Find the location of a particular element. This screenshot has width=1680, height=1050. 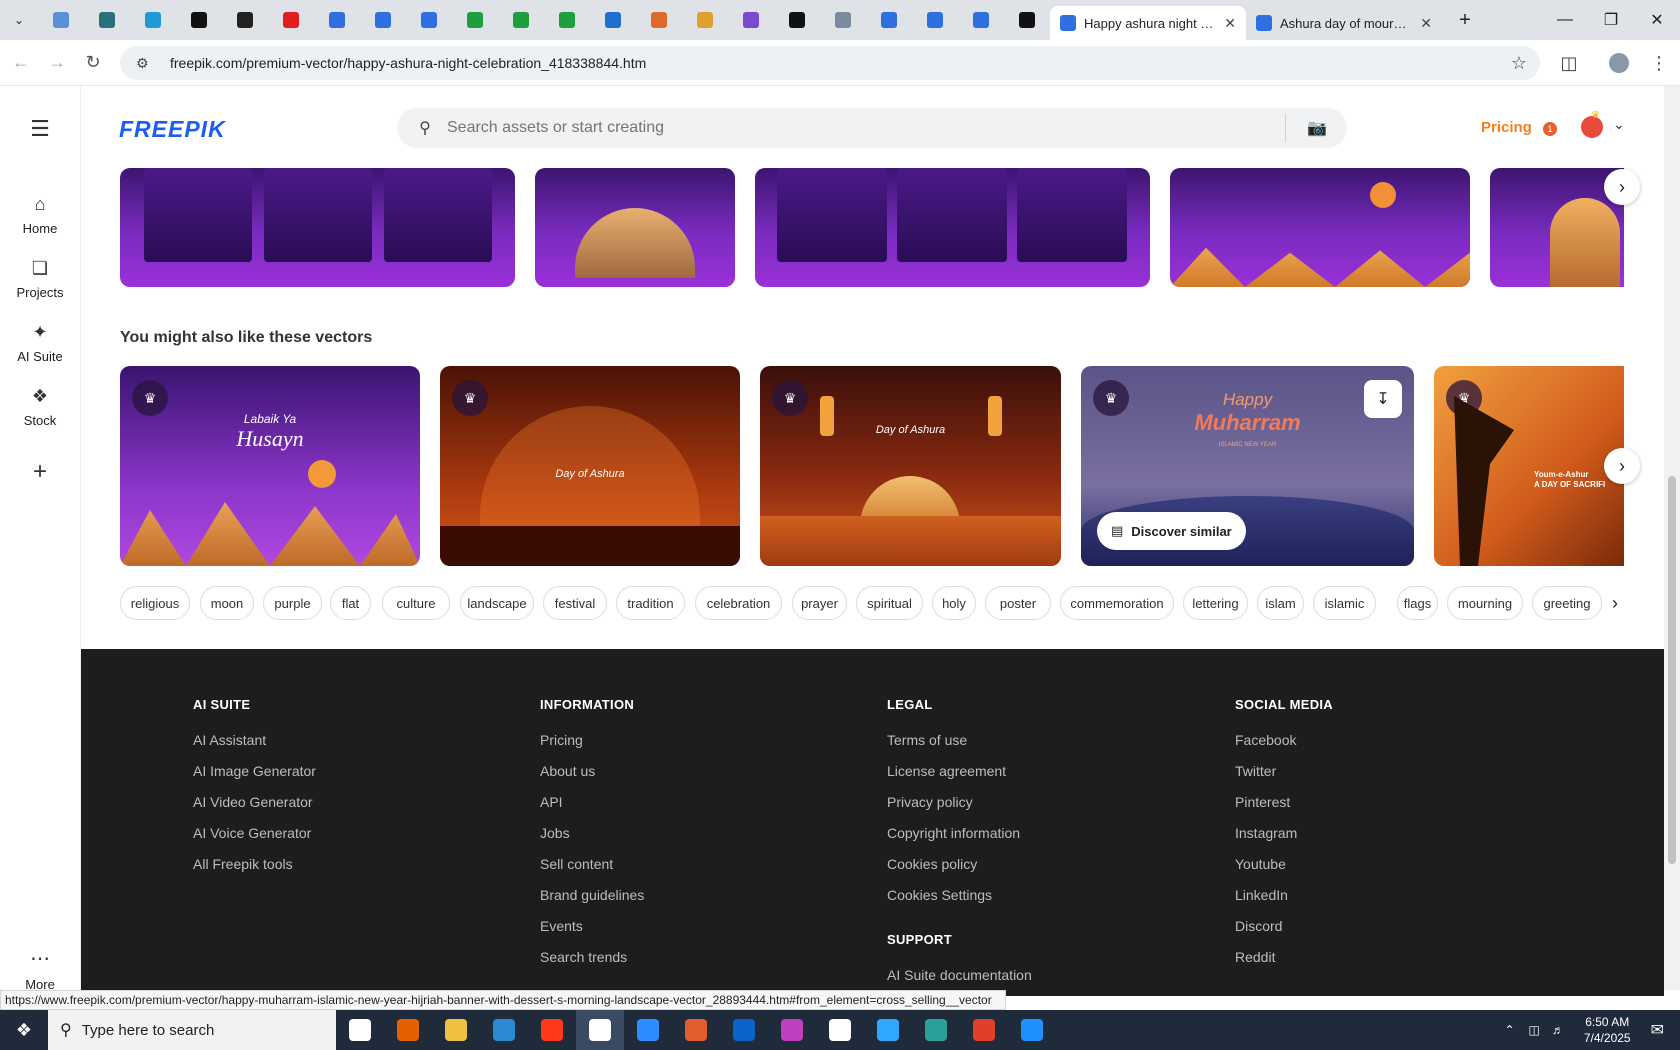

search-input is located at coordinates (857, 128).